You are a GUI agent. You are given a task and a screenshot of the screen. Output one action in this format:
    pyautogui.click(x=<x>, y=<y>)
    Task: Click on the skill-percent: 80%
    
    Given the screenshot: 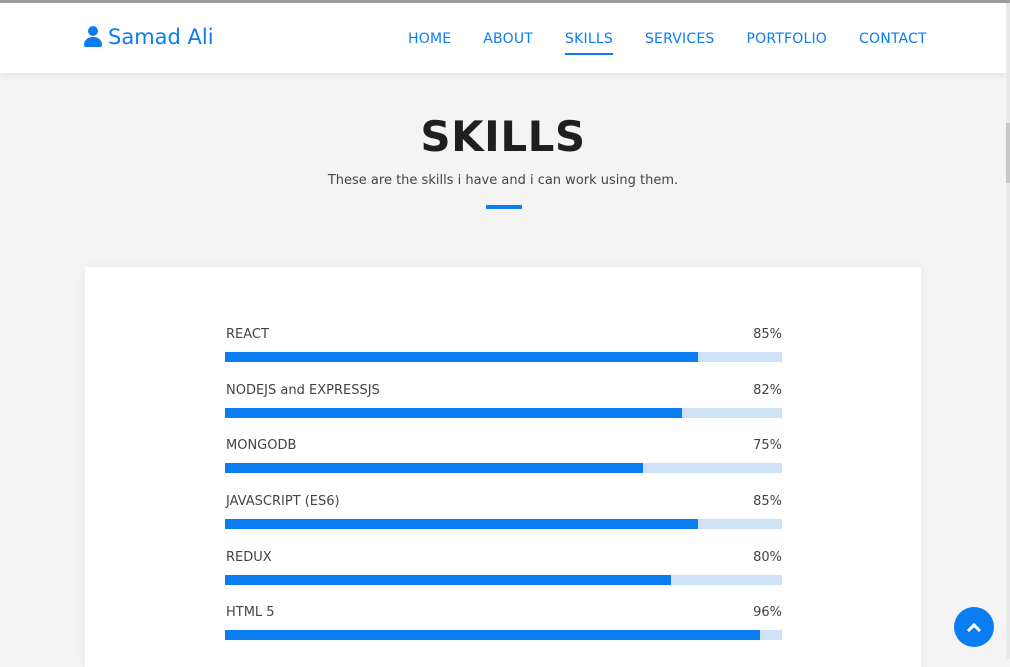 What is the action you would take?
    pyautogui.click(x=767, y=557)
    